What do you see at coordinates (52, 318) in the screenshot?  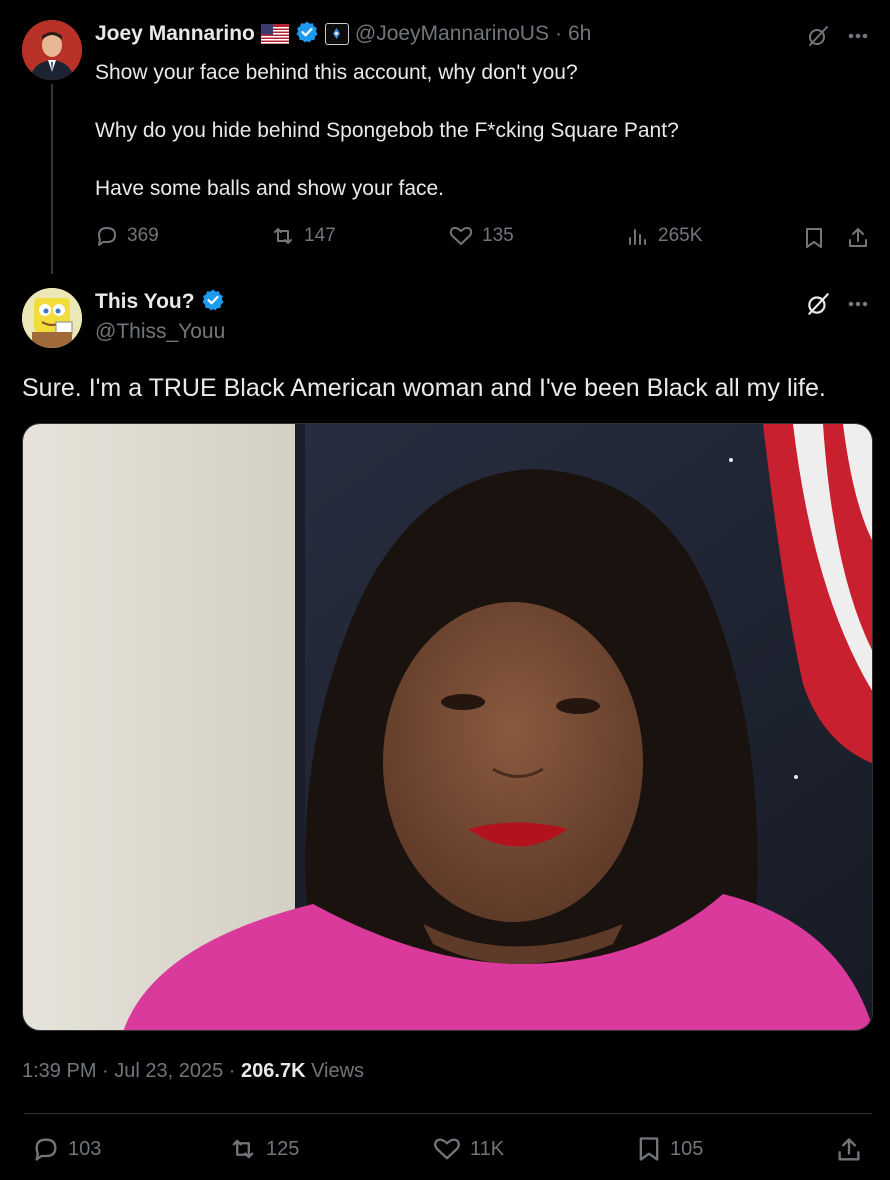 I see `avatar-this-you` at bounding box center [52, 318].